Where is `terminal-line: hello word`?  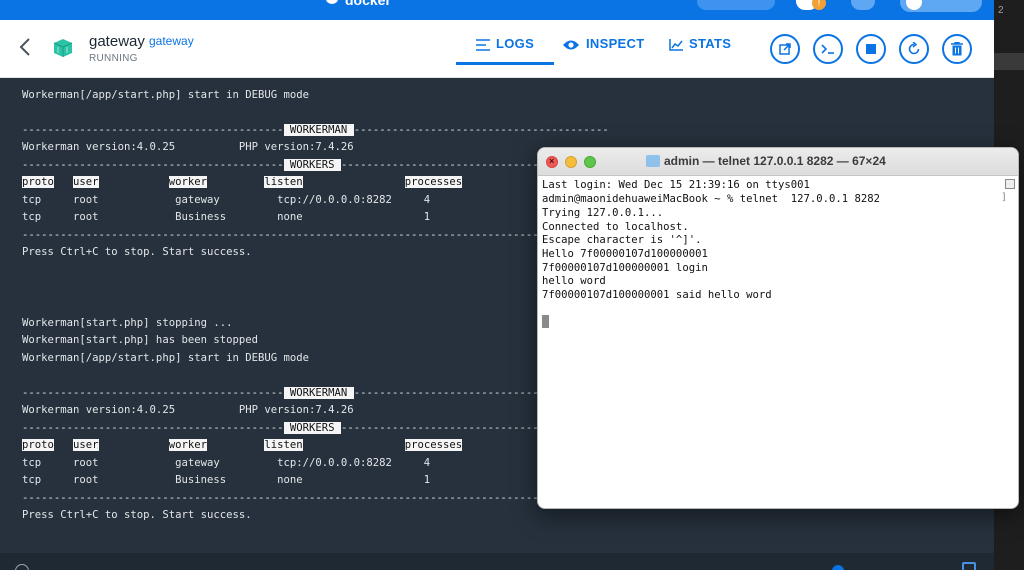 terminal-line: hello word is located at coordinates (574, 281).